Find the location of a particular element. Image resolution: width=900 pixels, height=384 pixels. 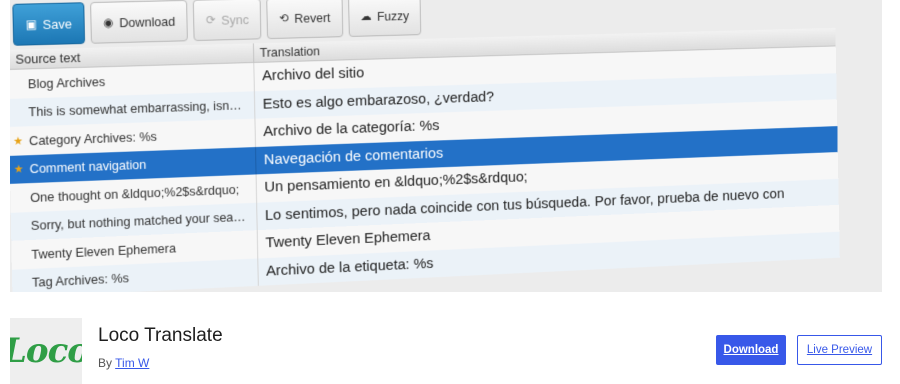

source-text: One thought on &ldquo;%2$s&rdquo; is located at coordinates (135, 193).